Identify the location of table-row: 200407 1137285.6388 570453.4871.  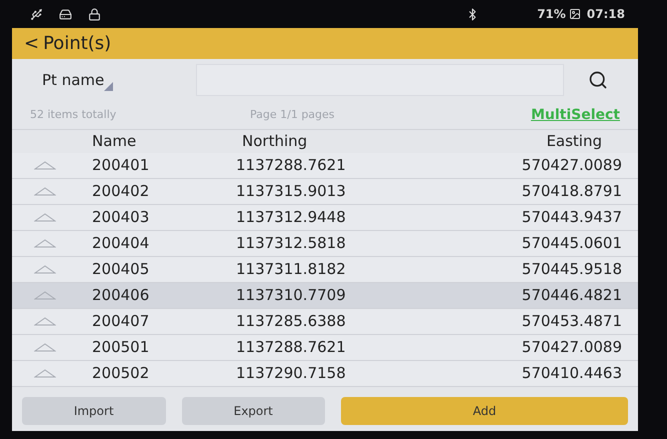
(325, 322).